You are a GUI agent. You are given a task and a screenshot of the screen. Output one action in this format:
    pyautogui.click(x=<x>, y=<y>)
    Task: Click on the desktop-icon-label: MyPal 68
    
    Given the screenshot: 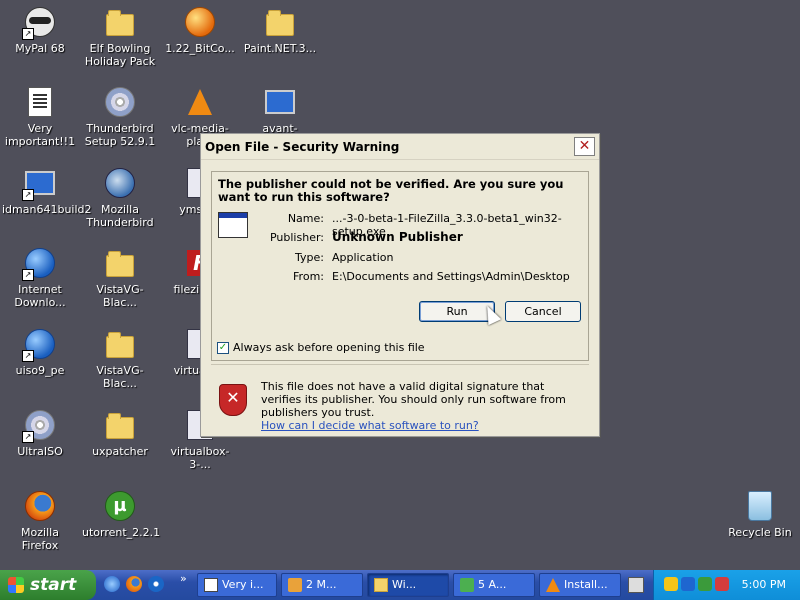 What is the action you would take?
    pyautogui.click(x=40, y=48)
    